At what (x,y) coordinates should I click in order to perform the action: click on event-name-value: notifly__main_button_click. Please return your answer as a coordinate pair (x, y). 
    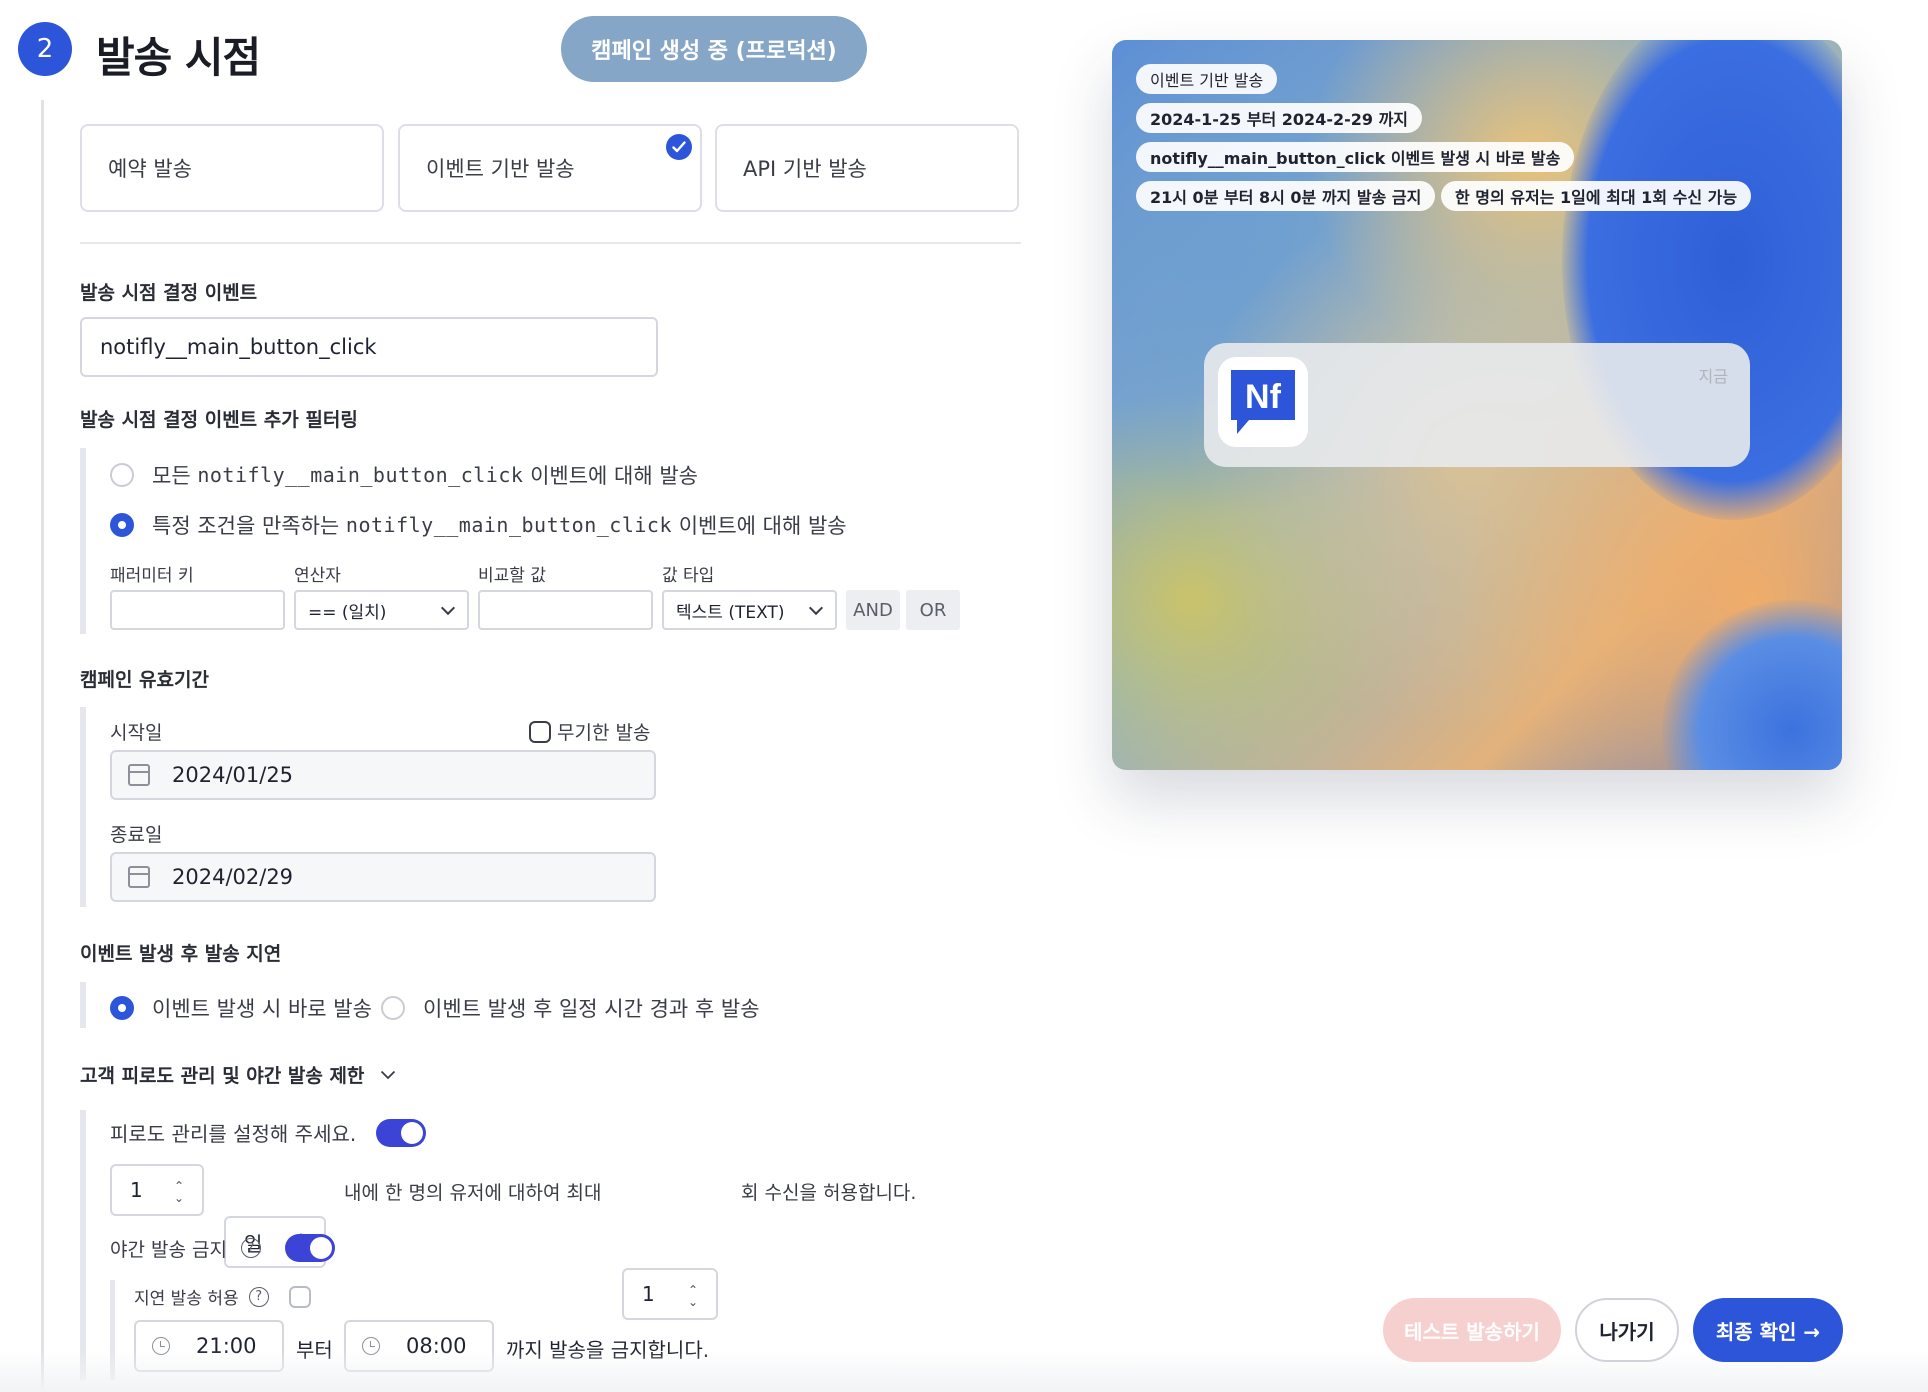
    Looking at the image, I should click on (238, 347).